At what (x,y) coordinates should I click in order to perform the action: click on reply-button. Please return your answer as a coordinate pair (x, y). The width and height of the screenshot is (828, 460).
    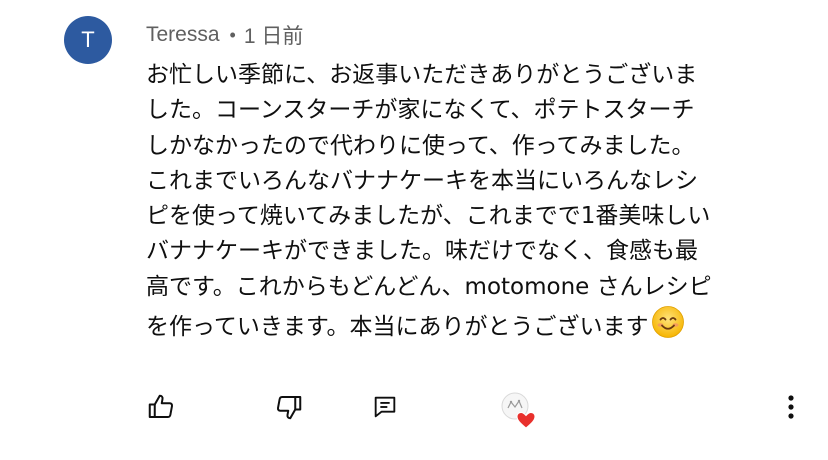
    Looking at the image, I should click on (385, 409).